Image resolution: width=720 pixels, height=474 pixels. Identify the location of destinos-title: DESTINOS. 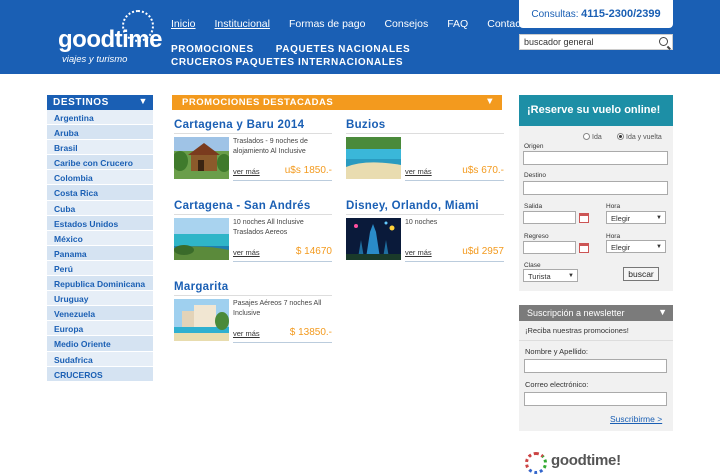
(81, 102).